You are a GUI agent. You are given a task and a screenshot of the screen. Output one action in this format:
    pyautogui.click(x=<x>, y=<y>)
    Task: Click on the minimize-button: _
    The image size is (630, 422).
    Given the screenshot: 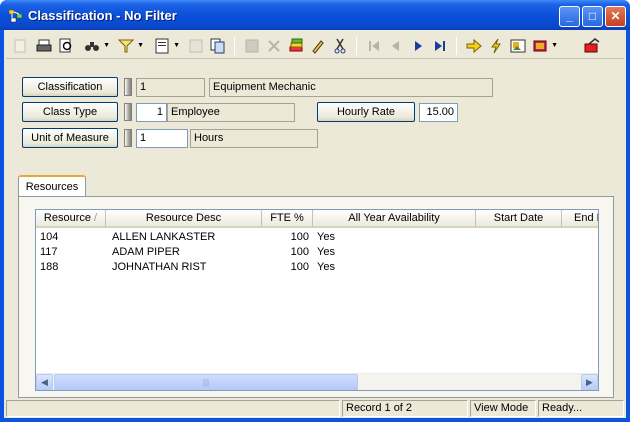 What is the action you would take?
    pyautogui.click(x=569, y=16)
    